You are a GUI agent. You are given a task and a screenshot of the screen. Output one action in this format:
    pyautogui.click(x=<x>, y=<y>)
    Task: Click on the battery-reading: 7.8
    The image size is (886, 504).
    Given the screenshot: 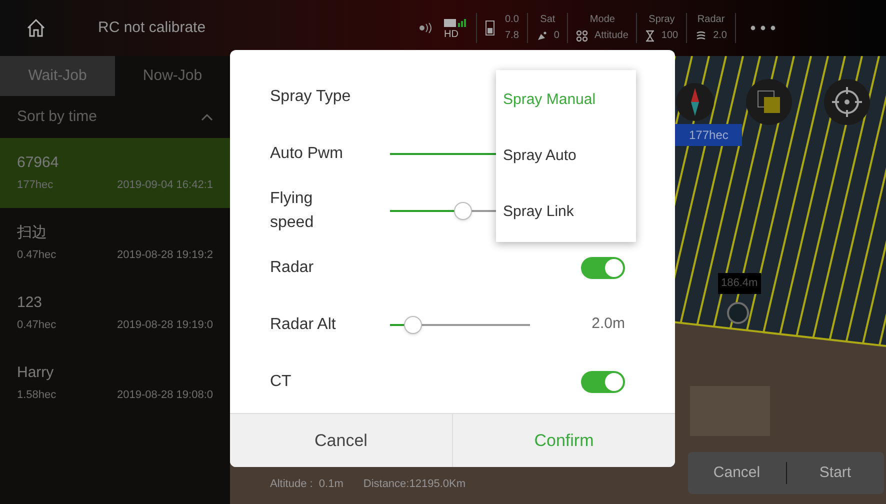 What is the action you would take?
    pyautogui.click(x=512, y=36)
    